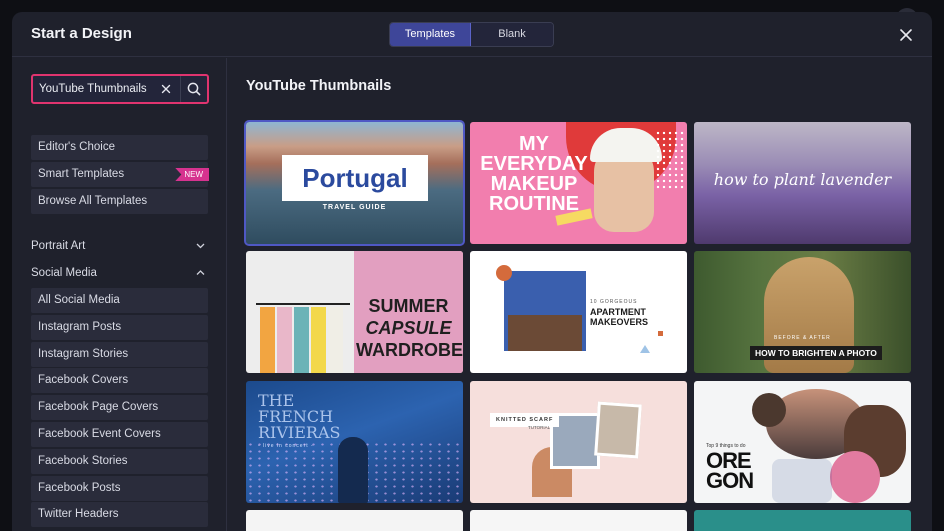  Describe the element at coordinates (299, 432) in the screenshot. I see `card-title-line: RIVIERAS` at that location.